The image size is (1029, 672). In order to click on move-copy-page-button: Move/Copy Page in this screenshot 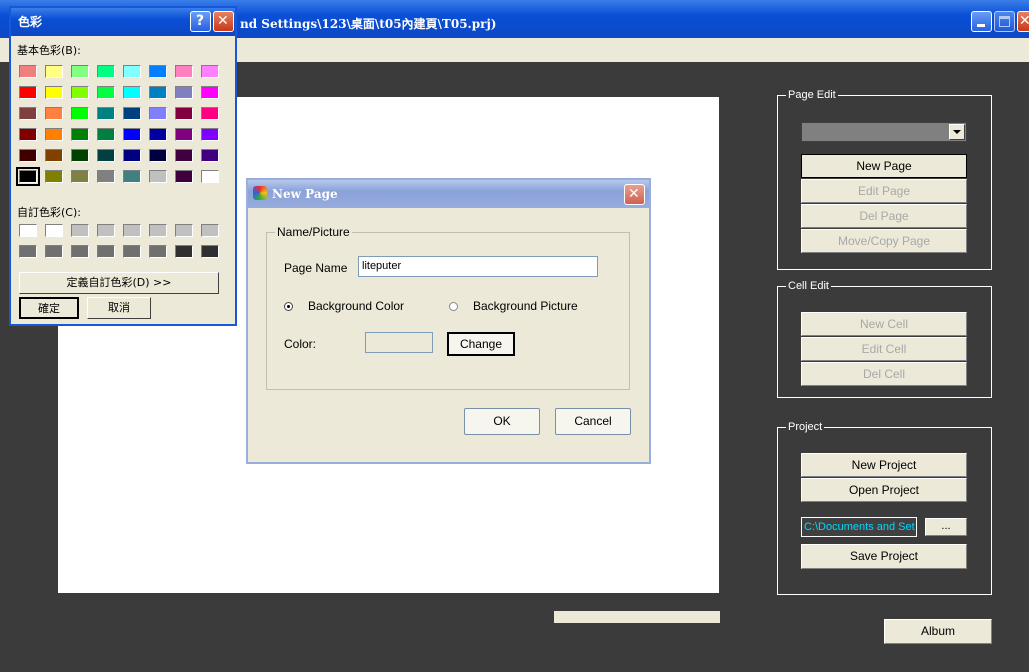, I will do `click(884, 241)`.